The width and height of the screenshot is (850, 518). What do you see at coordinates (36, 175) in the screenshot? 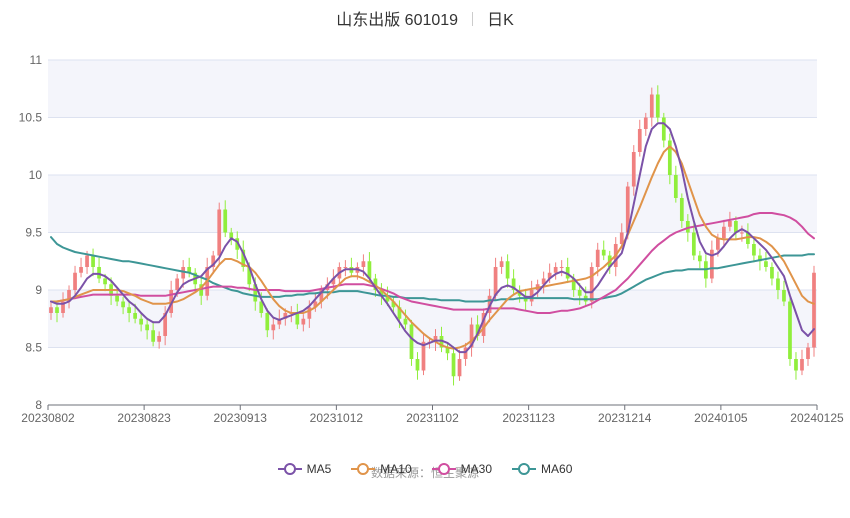
I see `y-tick-label: 10` at bounding box center [36, 175].